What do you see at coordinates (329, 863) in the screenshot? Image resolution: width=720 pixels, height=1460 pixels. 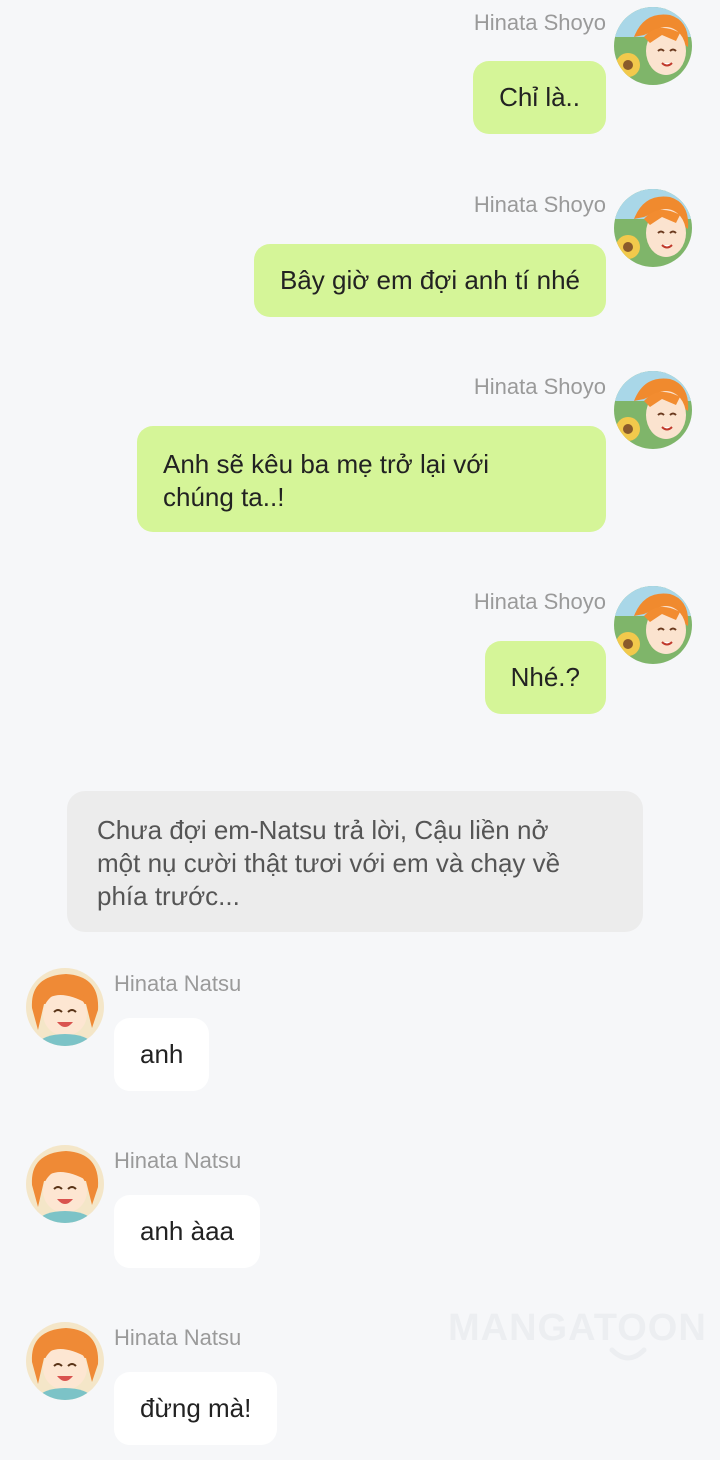 I see `narration-line: một nụ cười thật tươi với em và chạy về` at bounding box center [329, 863].